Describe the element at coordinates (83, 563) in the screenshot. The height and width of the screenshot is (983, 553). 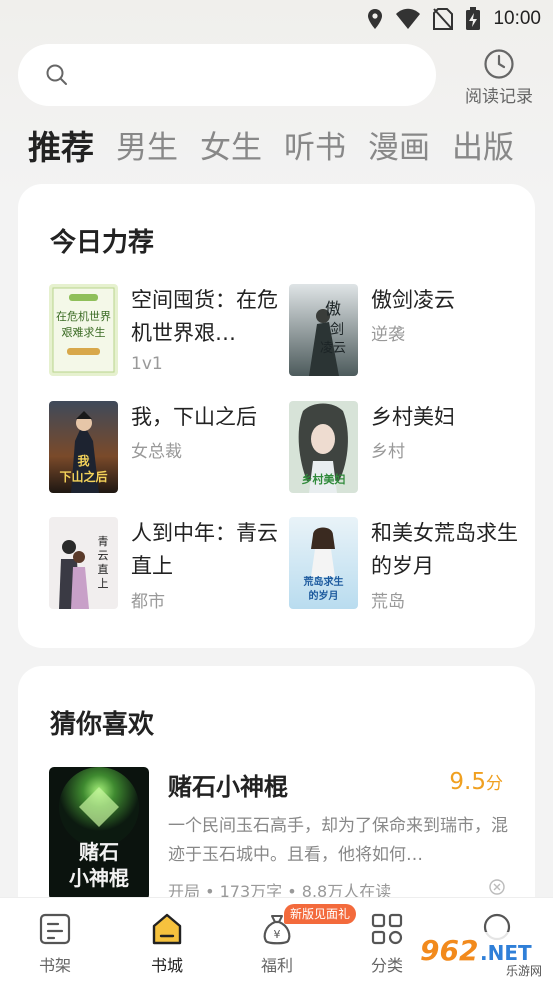
I see `book-cover: 青 云 直 上` at that location.